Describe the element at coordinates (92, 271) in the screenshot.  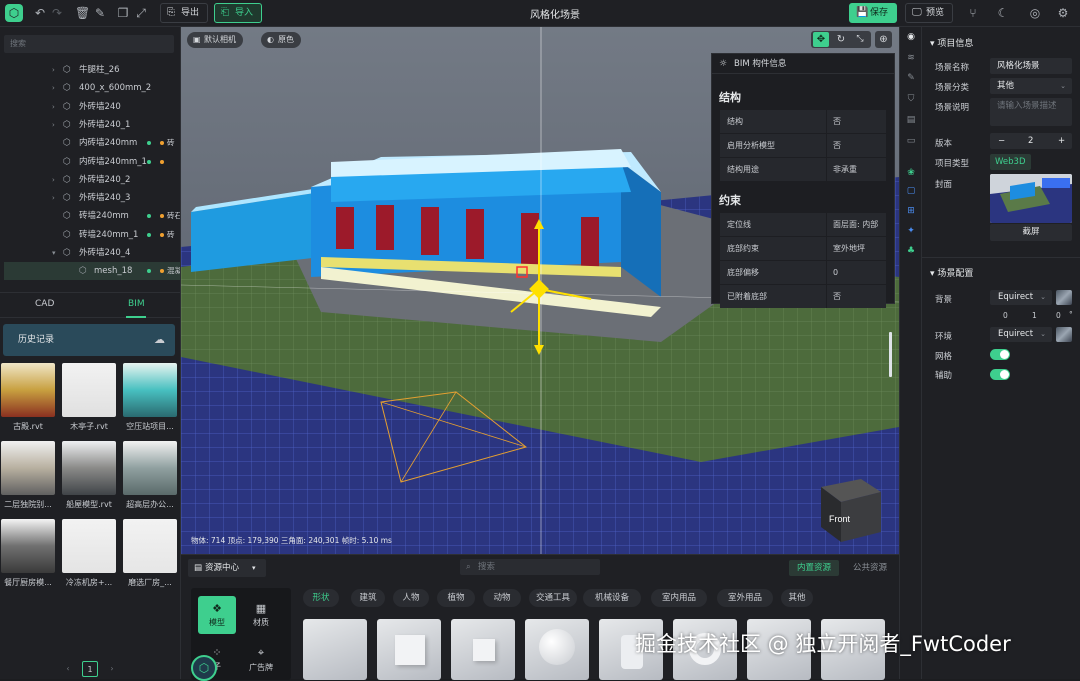
I see `tree-item: ⬡ mesh_18 混凝` at that location.